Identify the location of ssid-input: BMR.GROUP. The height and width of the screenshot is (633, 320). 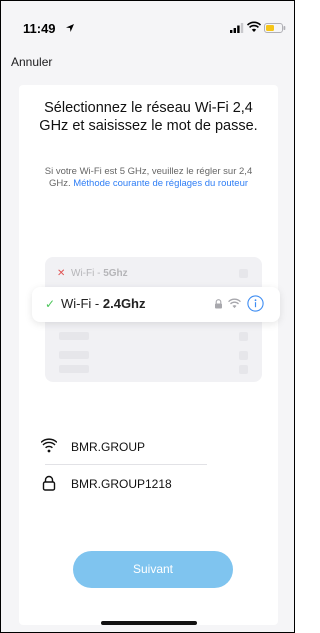
(108, 447).